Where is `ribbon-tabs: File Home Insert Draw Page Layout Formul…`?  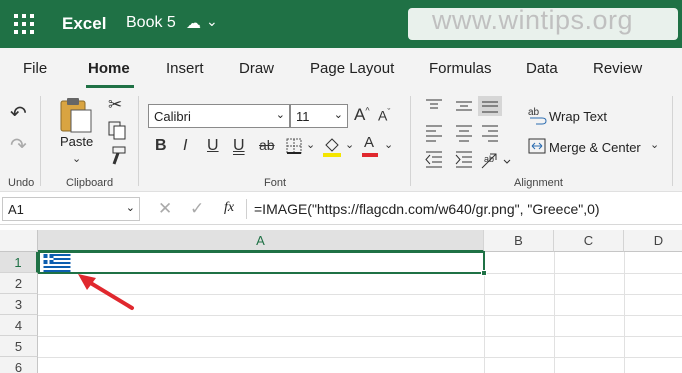 ribbon-tabs: File Home Insert Draw Page Layout Formul… is located at coordinates (341, 68).